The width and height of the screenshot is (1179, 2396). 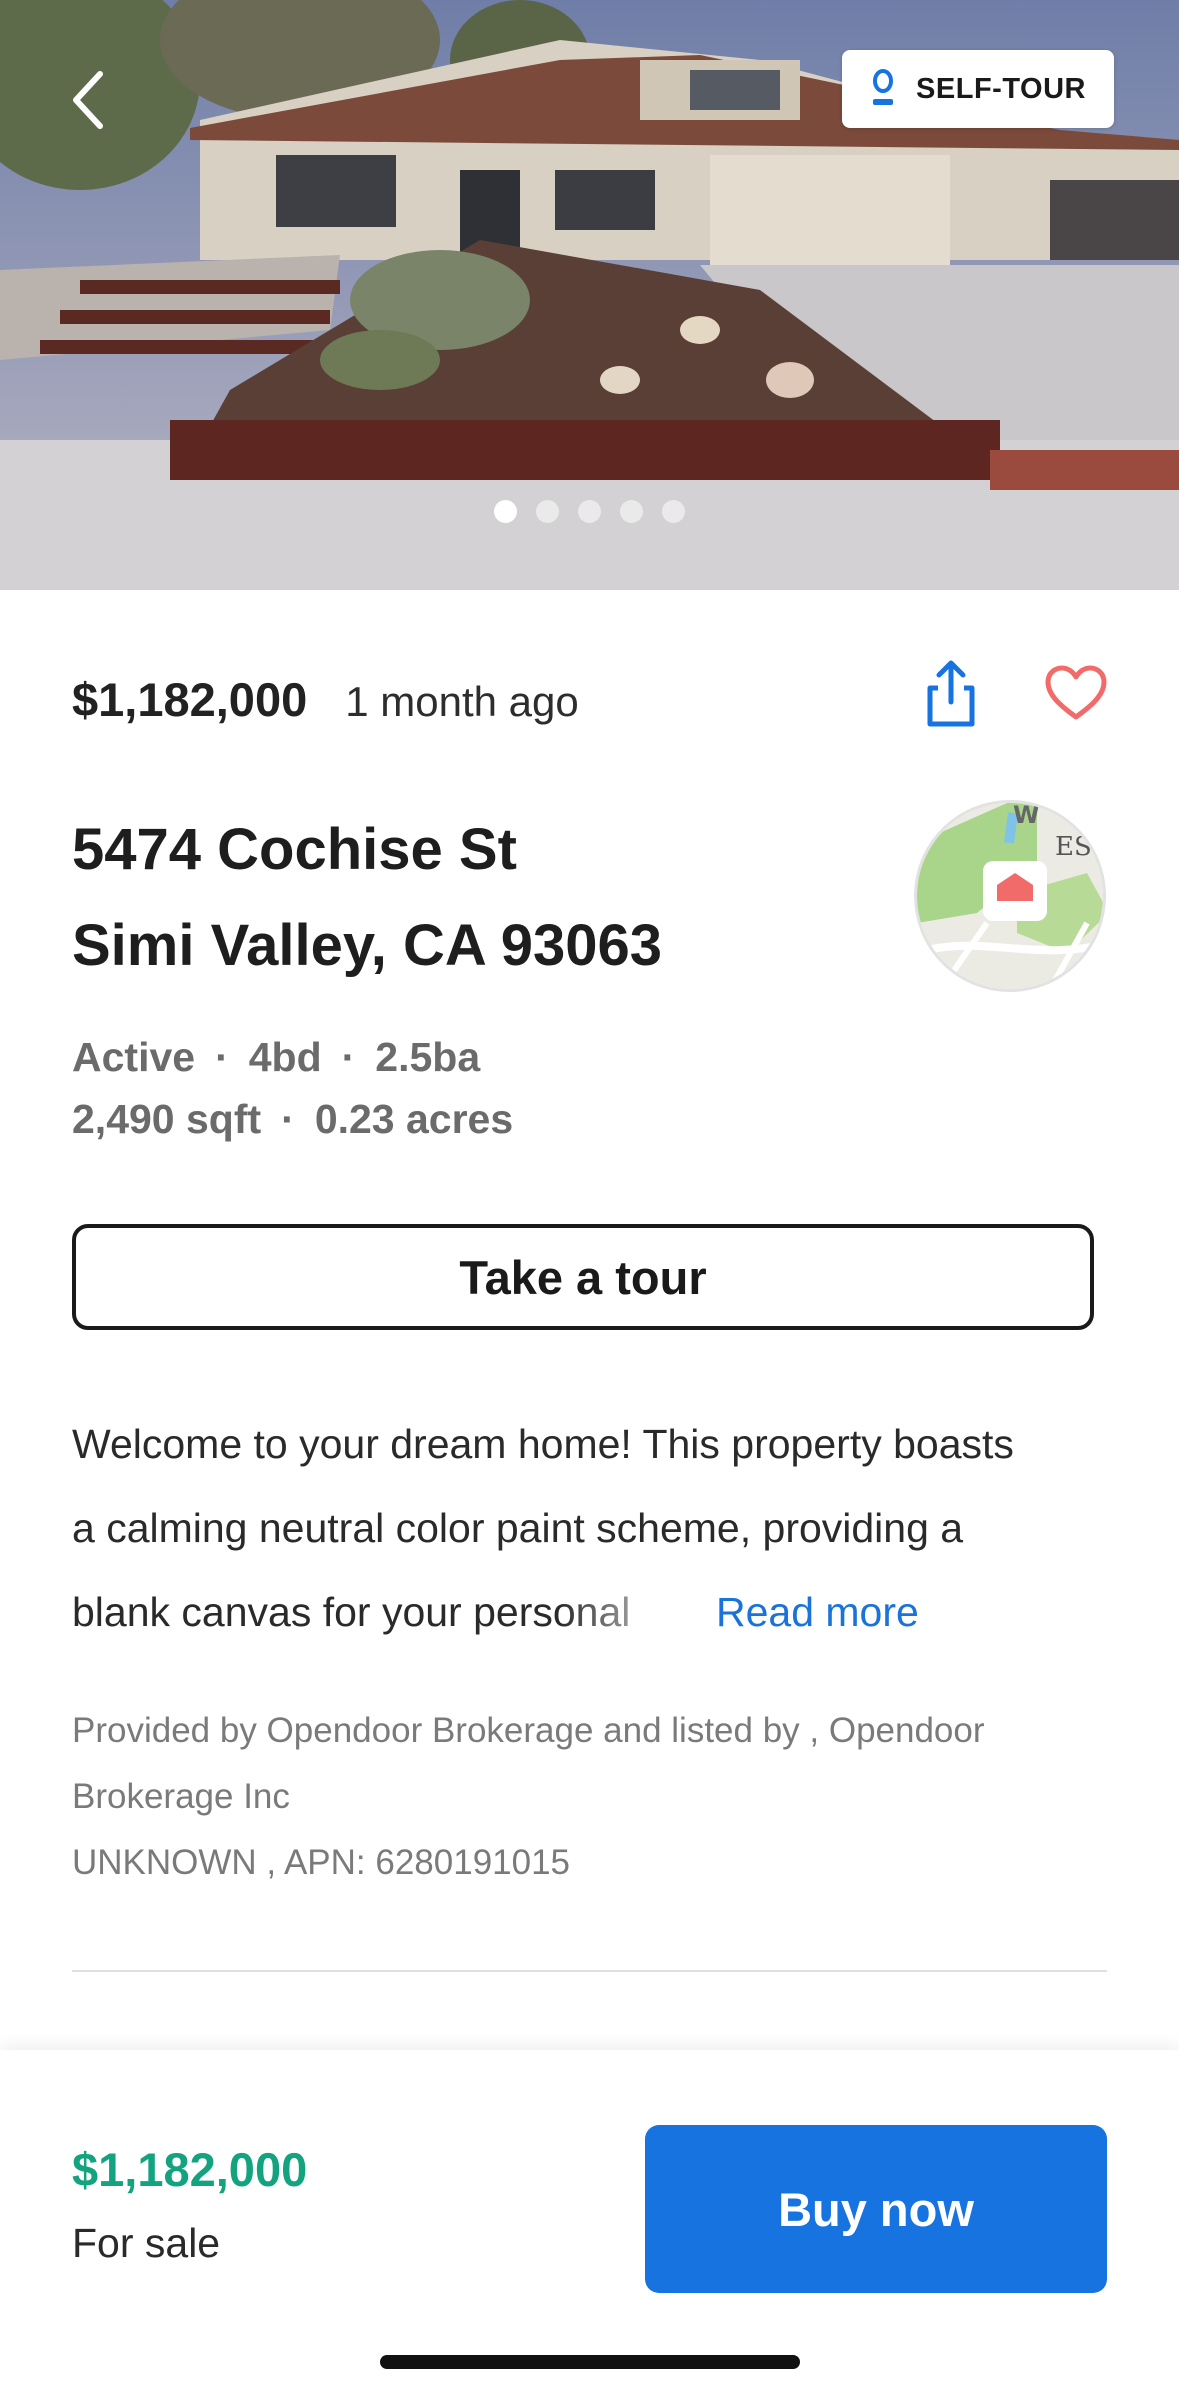 I want to click on sqft-text: 2,490 sqft, so click(x=167, y=1119).